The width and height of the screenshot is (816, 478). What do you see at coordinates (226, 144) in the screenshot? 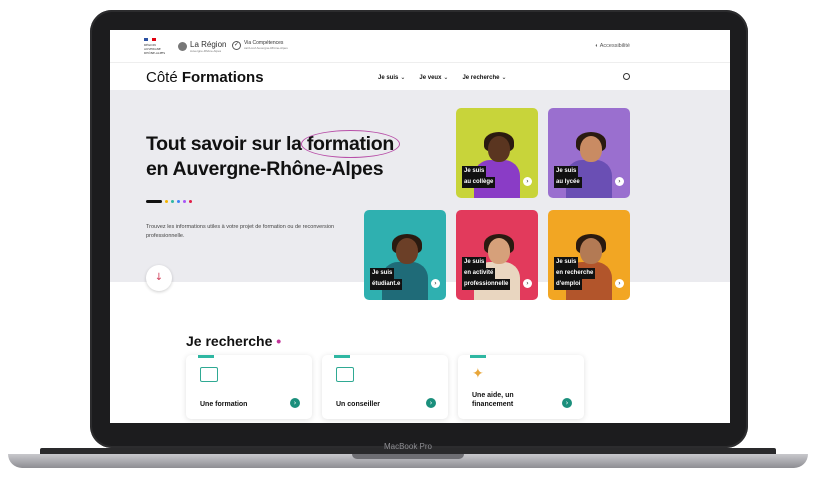
I see `hero-title-part: Tout savoir sur la` at bounding box center [226, 144].